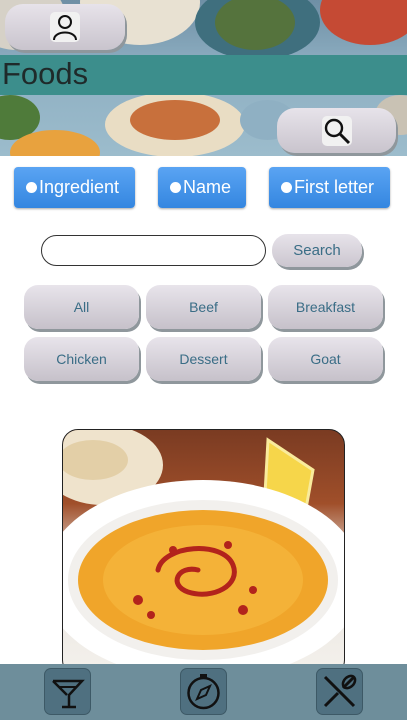 Image resolution: width=407 pixels, height=720 pixels. I want to click on page-title-bar: Foods, so click(203, 75).